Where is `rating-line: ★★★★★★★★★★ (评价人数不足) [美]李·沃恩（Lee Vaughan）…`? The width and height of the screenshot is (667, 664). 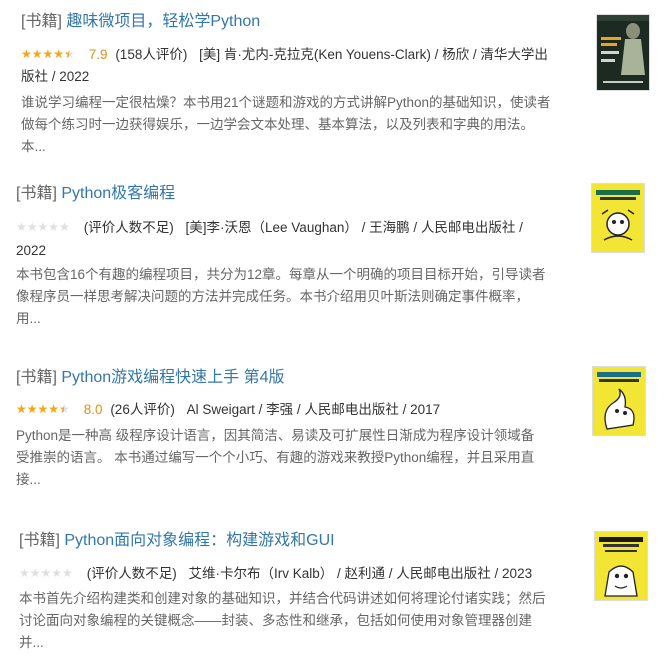 rating-line: ★★★★★★★★★★ (评价人数不足) [美]李·沃恩（Lee Vaughan）… is located at coordinates (269, 228).